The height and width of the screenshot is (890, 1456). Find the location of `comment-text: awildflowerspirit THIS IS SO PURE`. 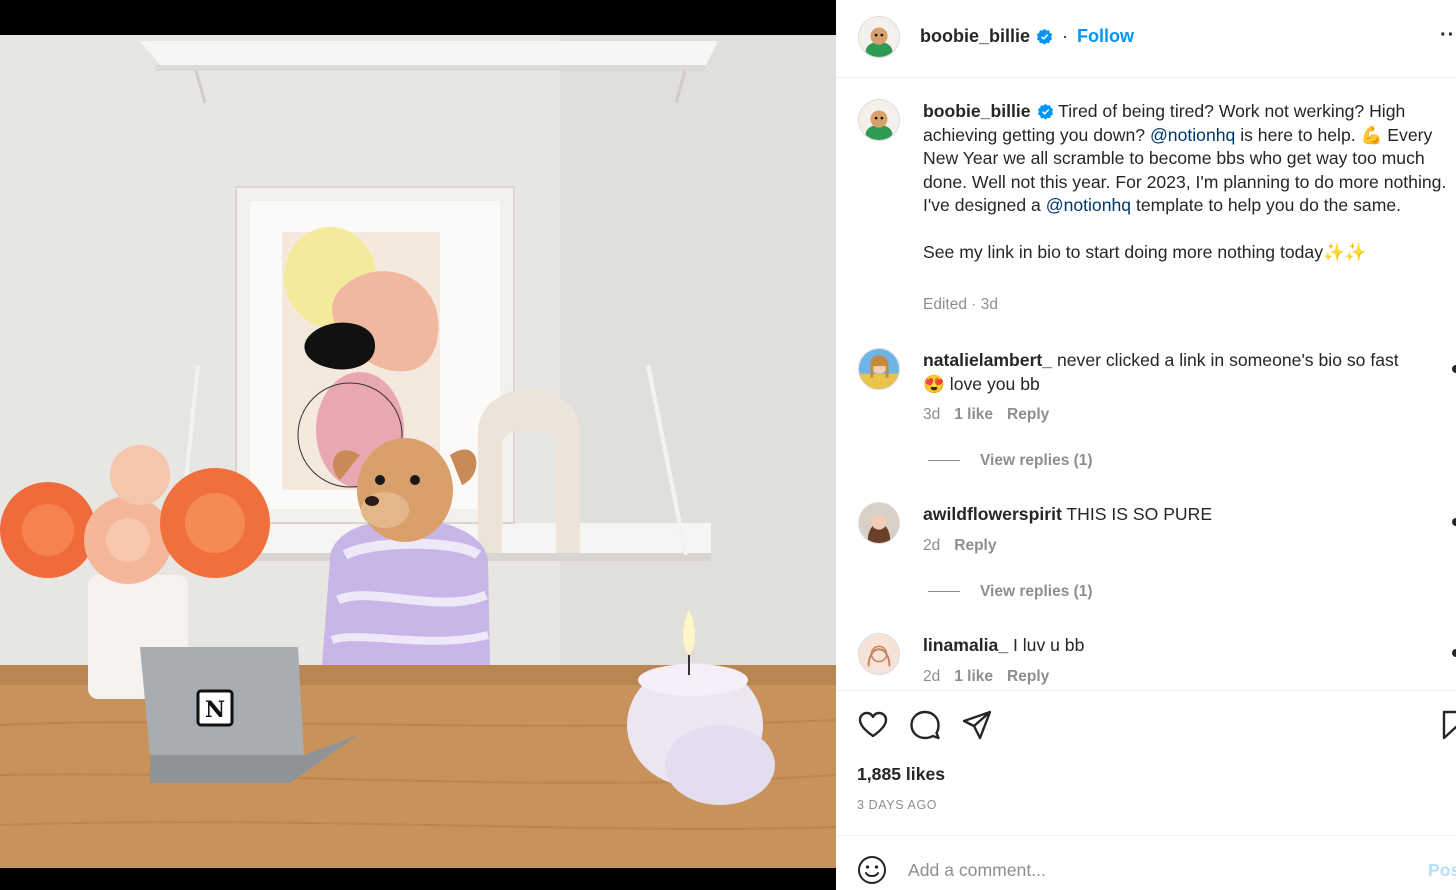

comment-text: awildflowerspirit THIS IS SO PURE is located at coordinates (1173, 515).